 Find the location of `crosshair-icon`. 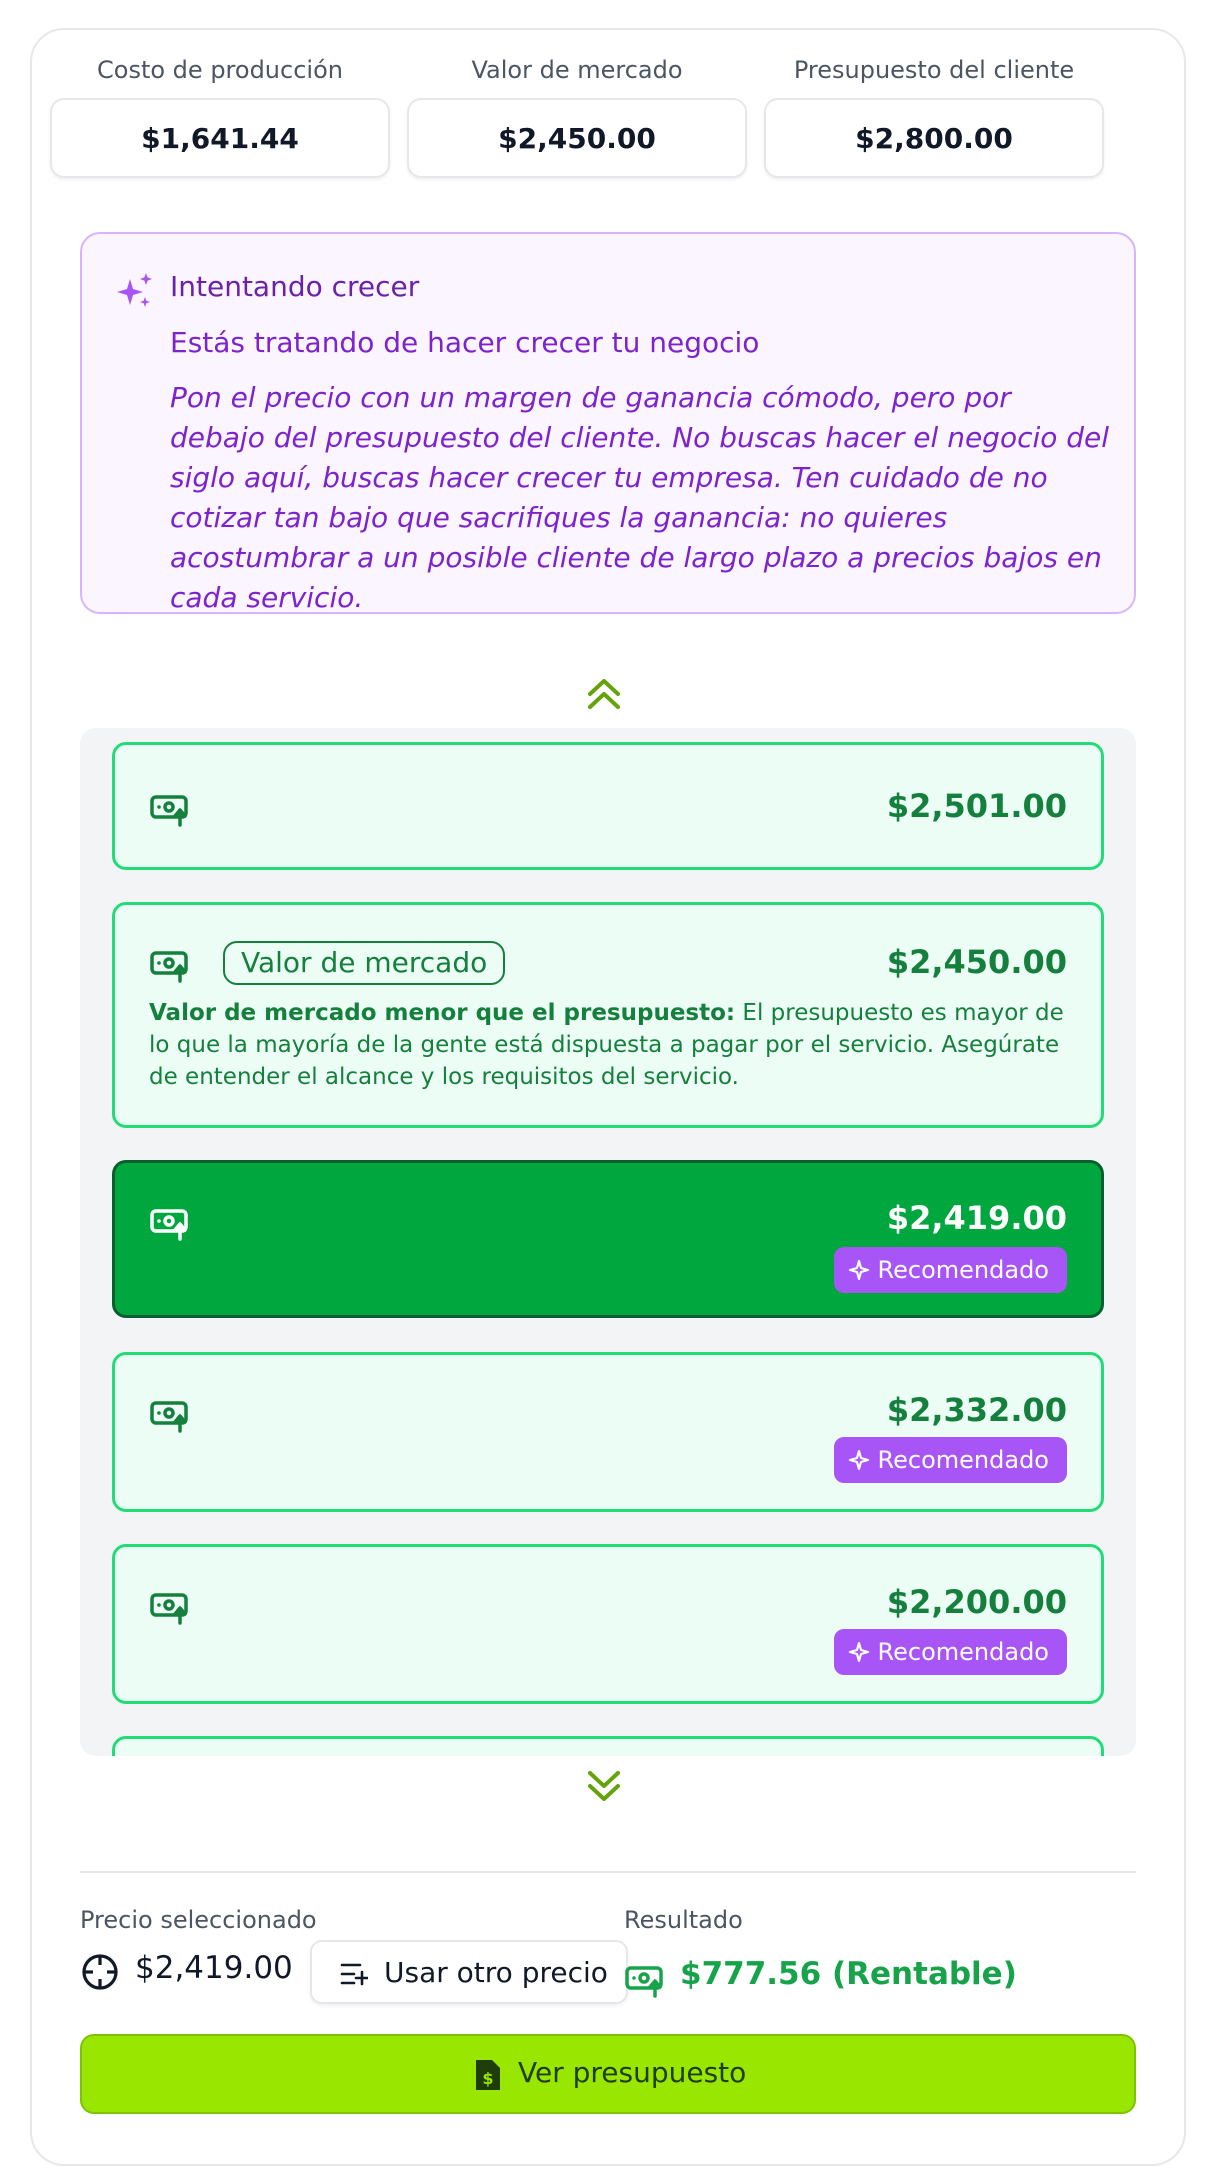

crosshair-icon is located at coordinates (100, 1972).